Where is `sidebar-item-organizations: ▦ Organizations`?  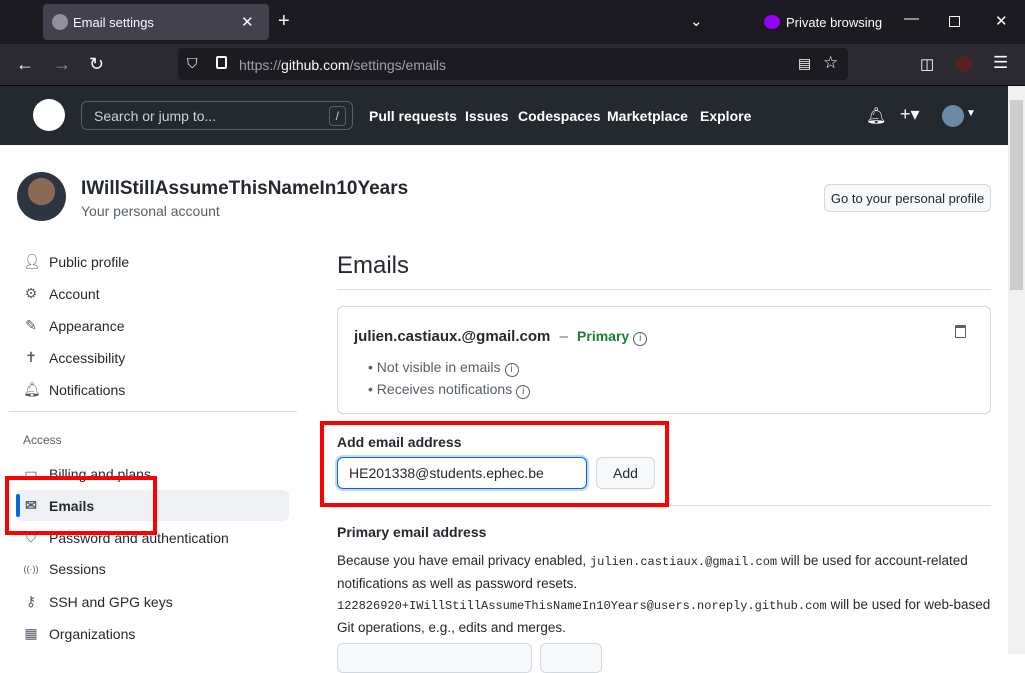 sidebar-item-organizations: ▦ Organizations is located at coordinates (79, 633).